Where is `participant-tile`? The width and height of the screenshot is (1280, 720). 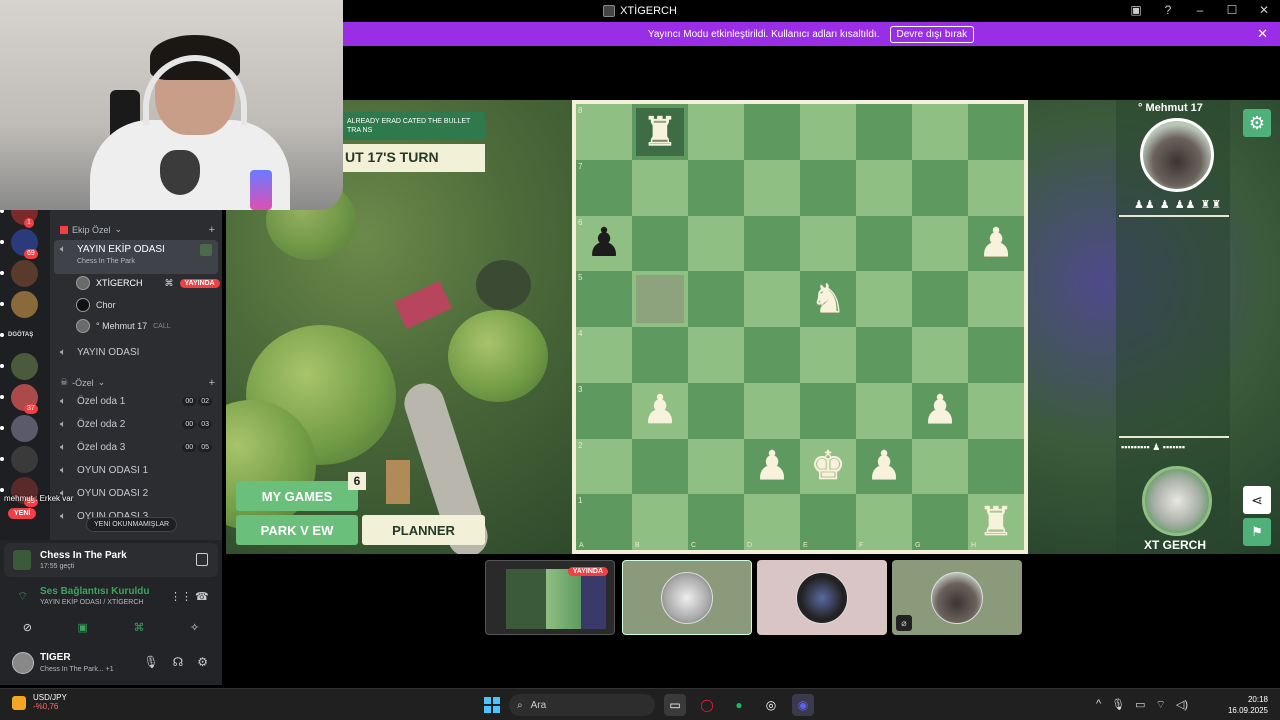
participant-tile is located at coordinates (822, 597).